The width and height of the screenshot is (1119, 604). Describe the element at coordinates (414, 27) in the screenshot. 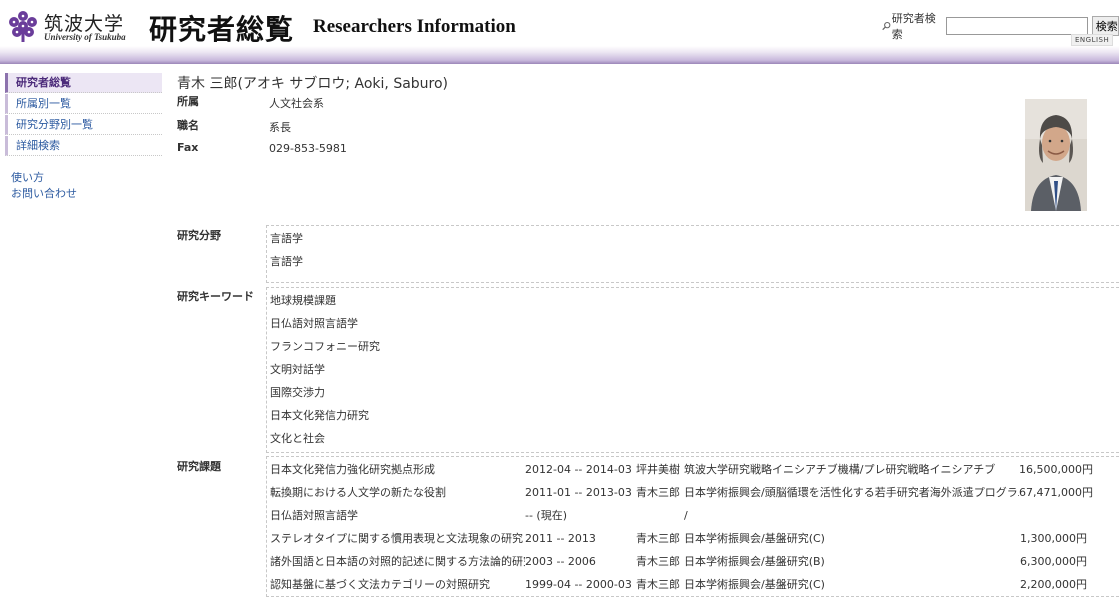

I see `site-title-en: Researchers Information` at that location.